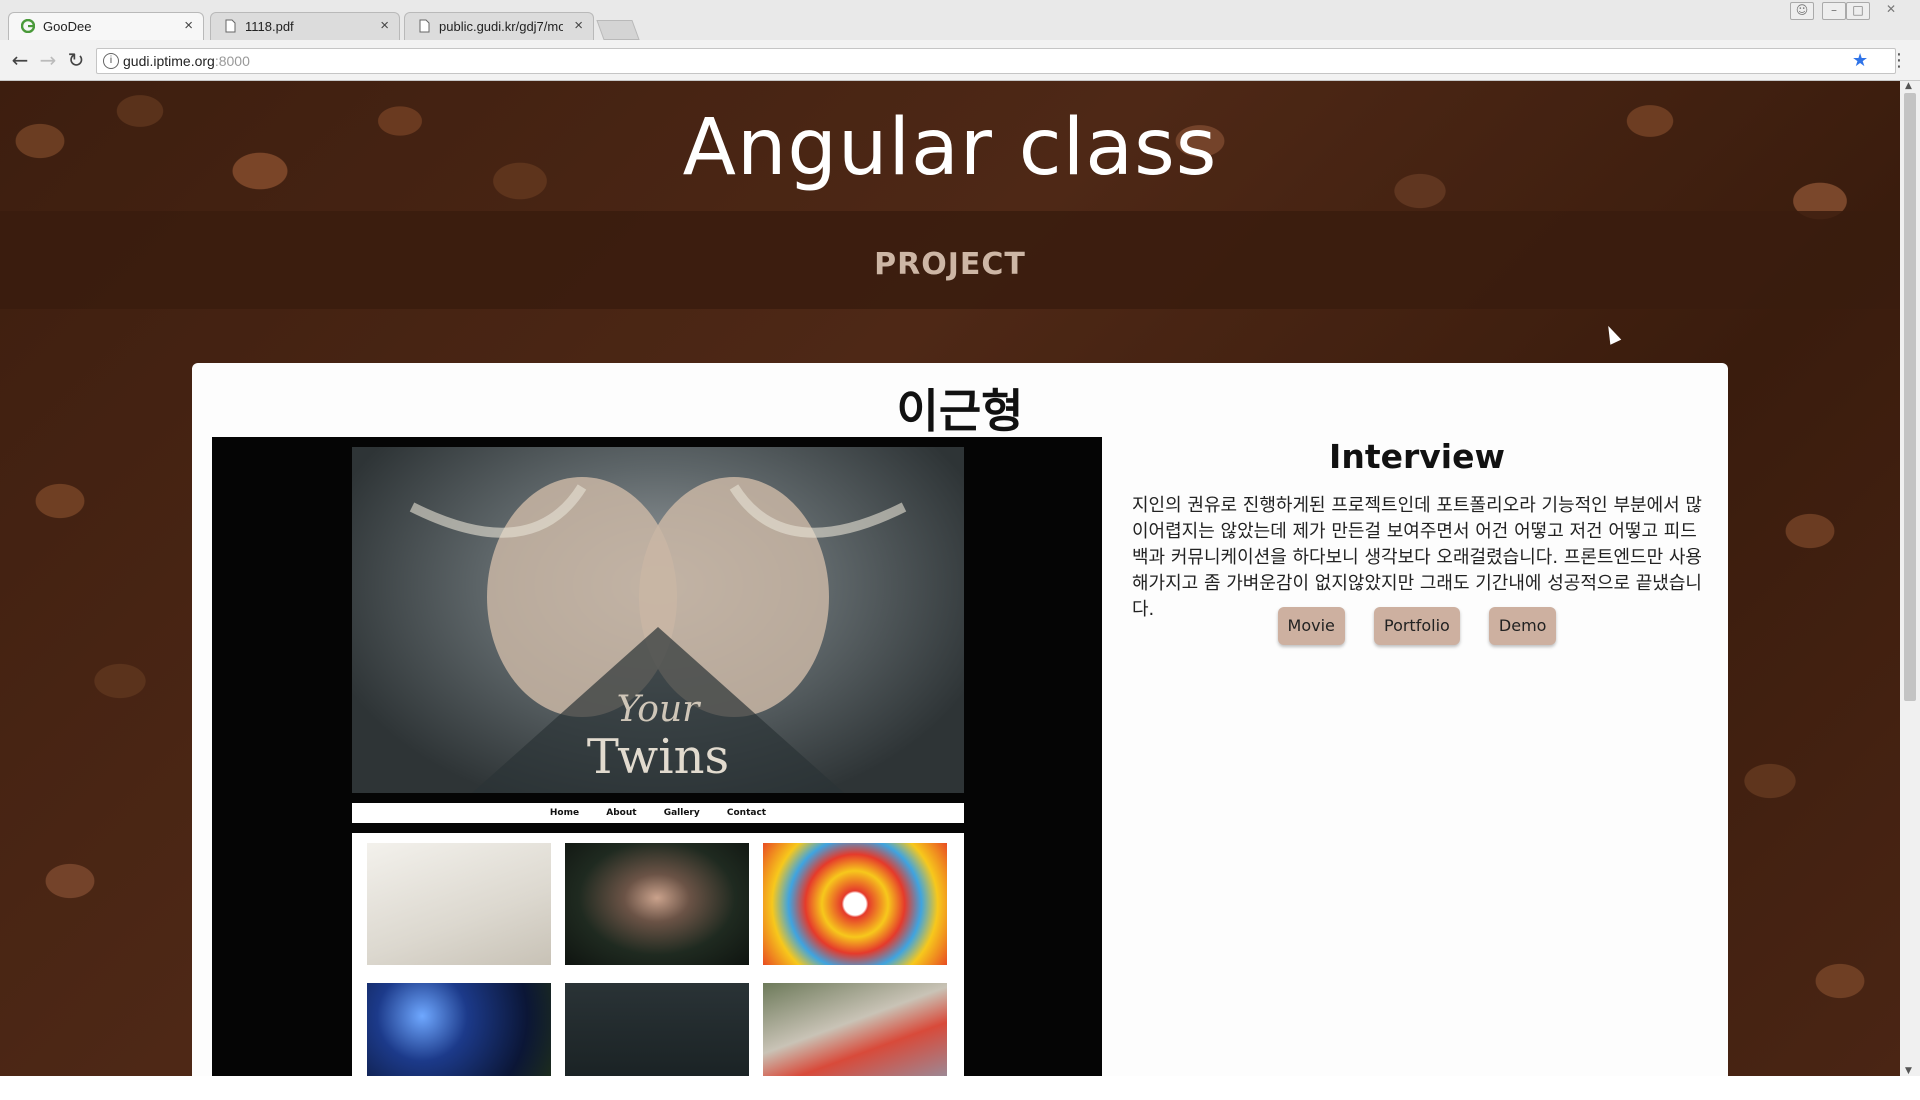 This screenshot has width=1920, height=1100. I want to click on screenshot-nav-gallery: Gallery, so click(681, 813).